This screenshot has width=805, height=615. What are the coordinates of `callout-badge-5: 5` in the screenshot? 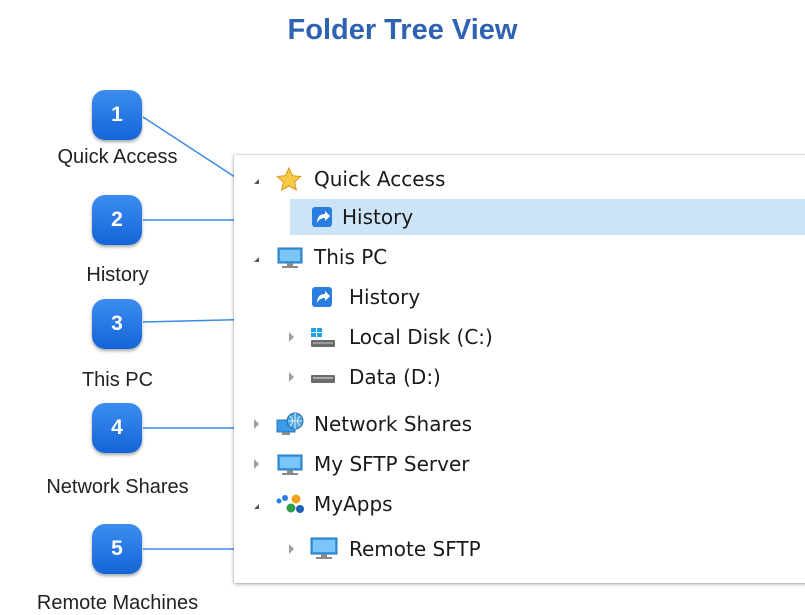 It's located at (117, 549).